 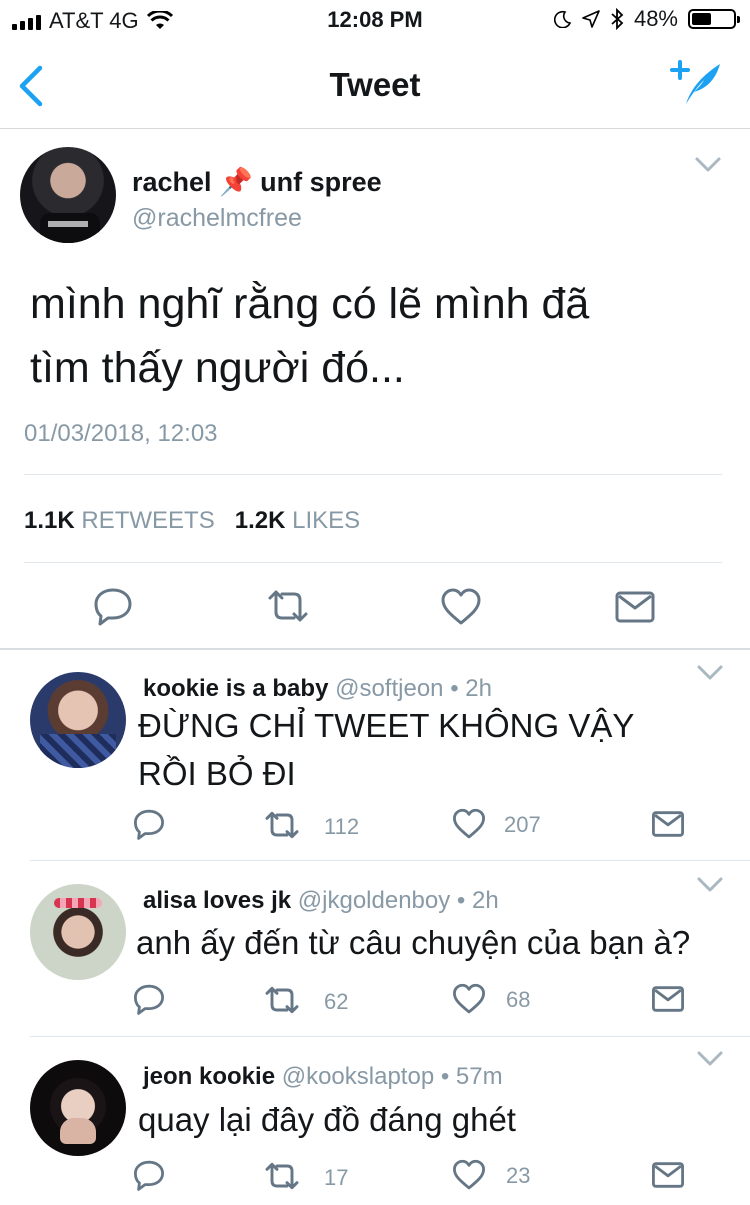 What do you see at coordinates (389, 688) in the screenshot?
I see `reply-author-handle: @softjeon` at bounding box center [389, 688].